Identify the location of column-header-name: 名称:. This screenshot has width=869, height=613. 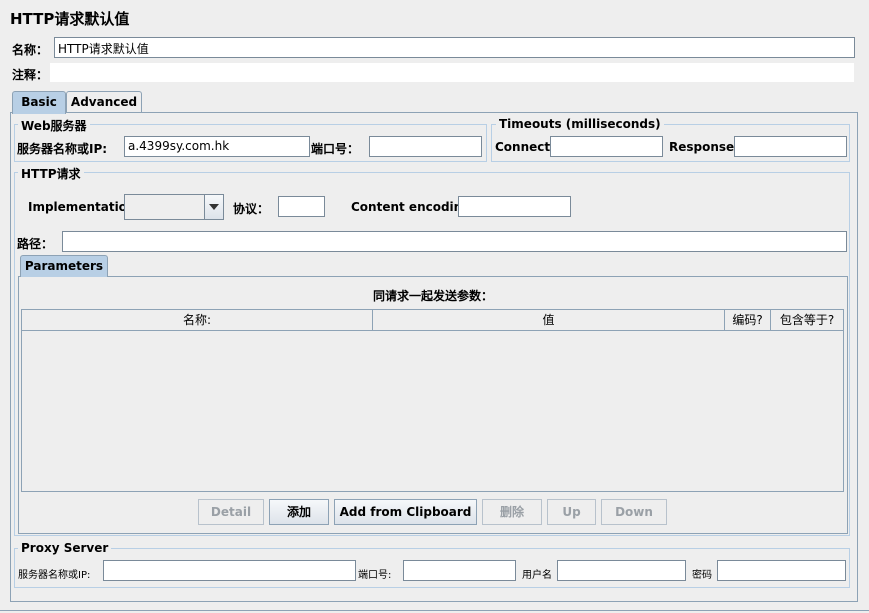
(197, 320).